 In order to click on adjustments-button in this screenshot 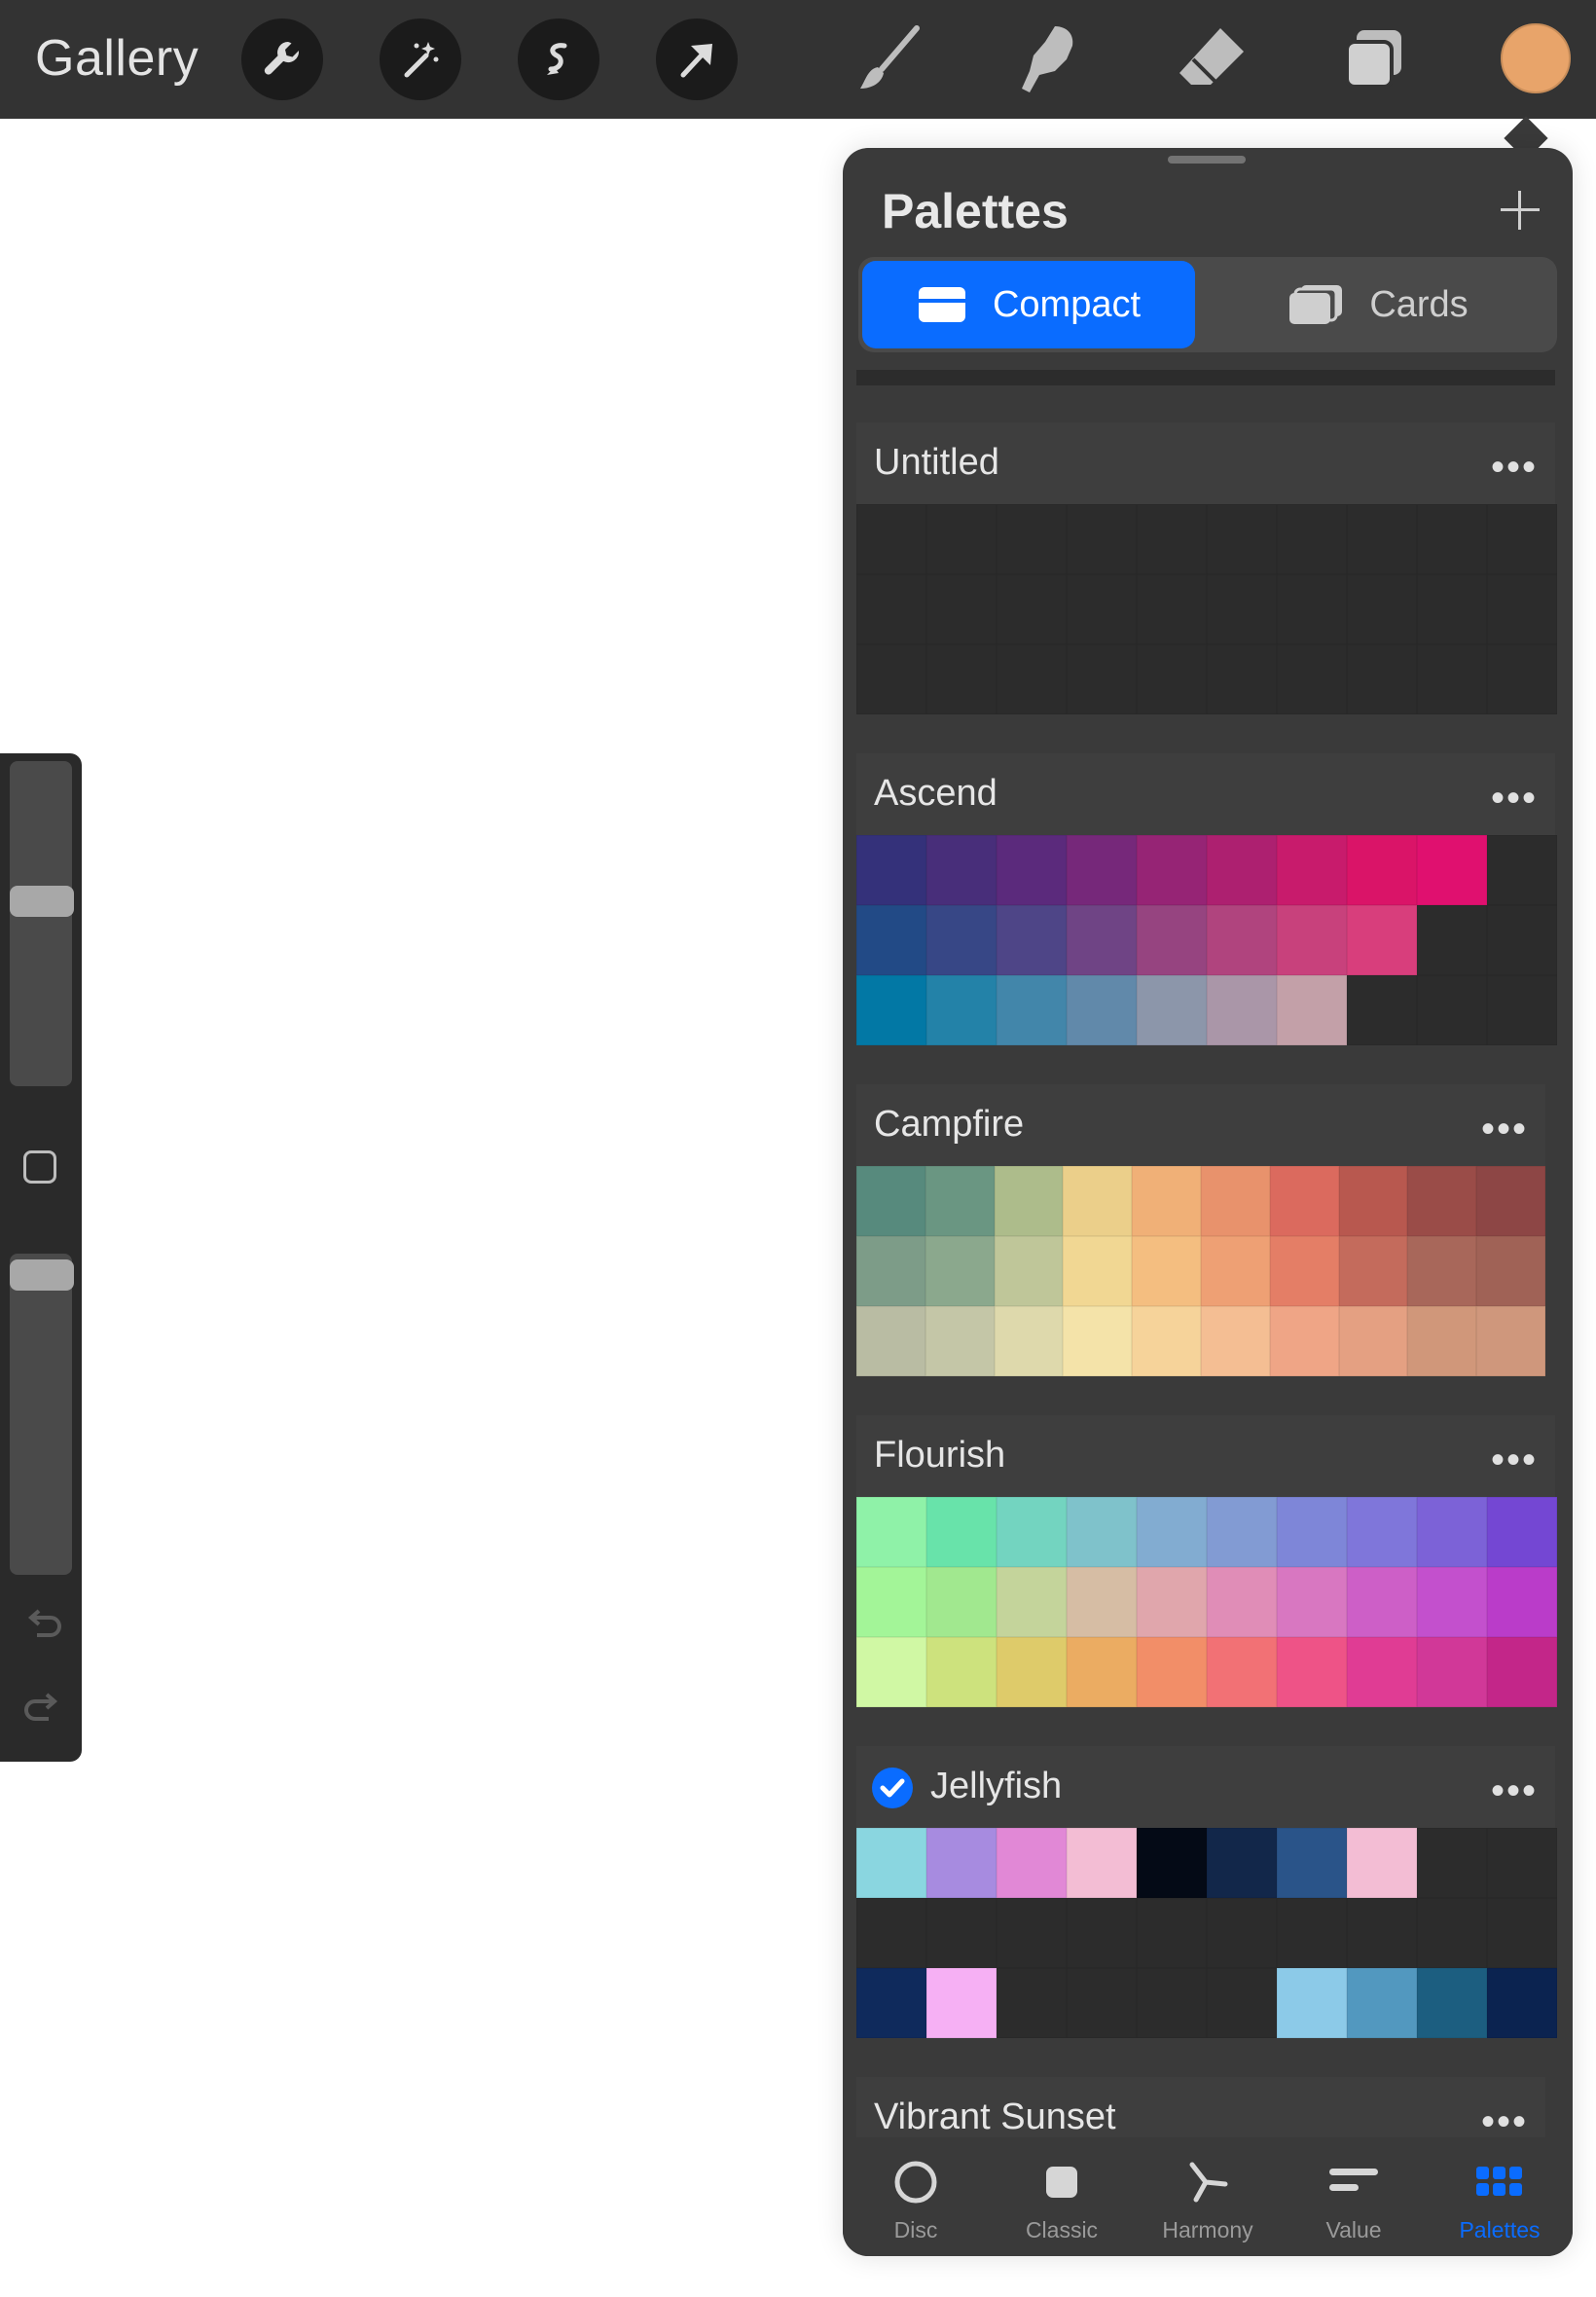, I will do `click(420, 59)`.